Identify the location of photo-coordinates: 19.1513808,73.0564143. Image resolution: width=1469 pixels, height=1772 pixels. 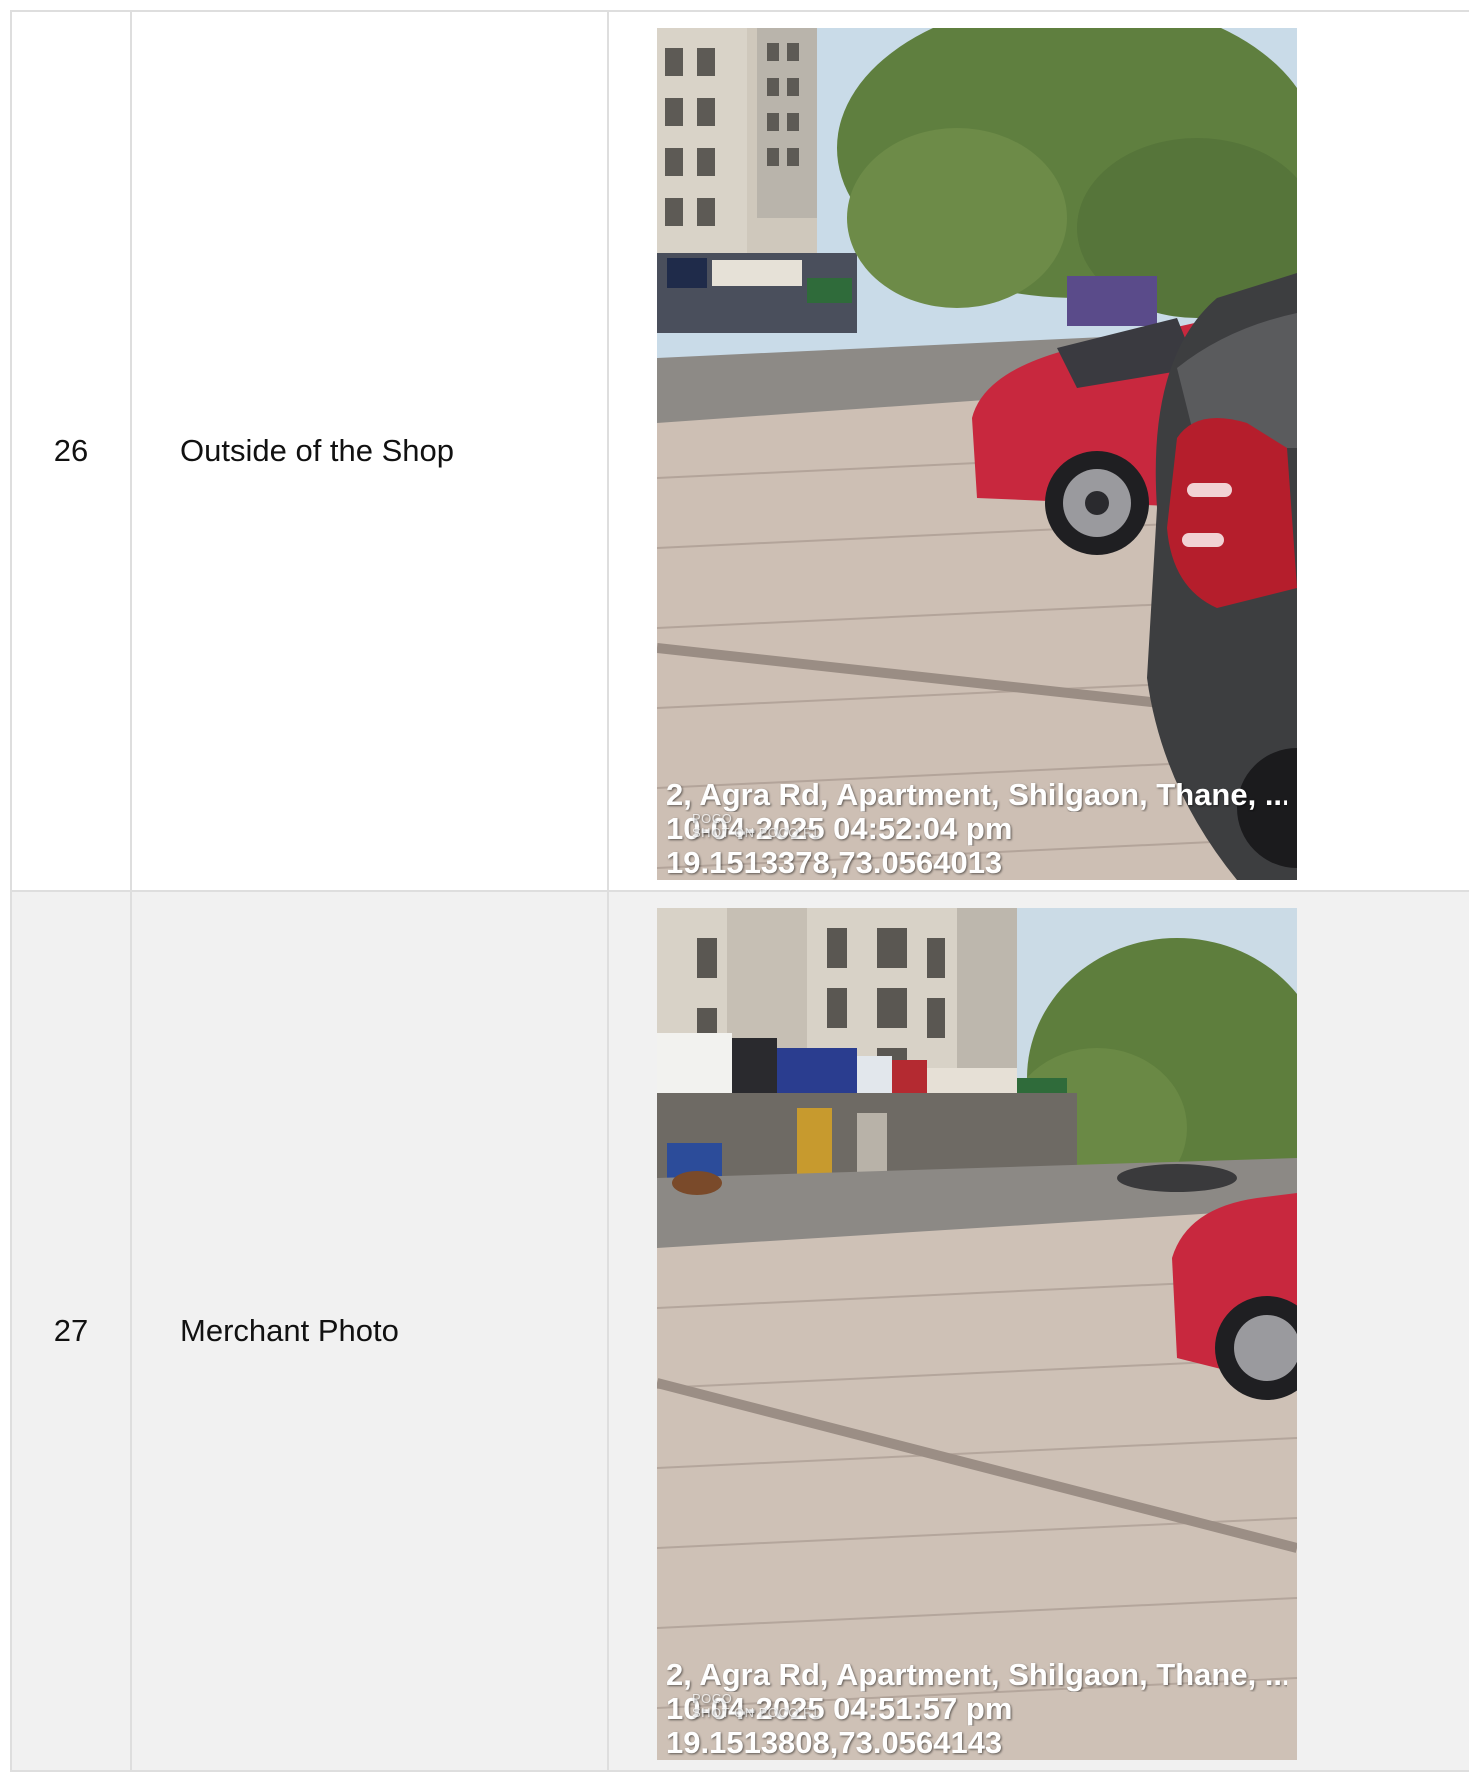
(834, 1743).